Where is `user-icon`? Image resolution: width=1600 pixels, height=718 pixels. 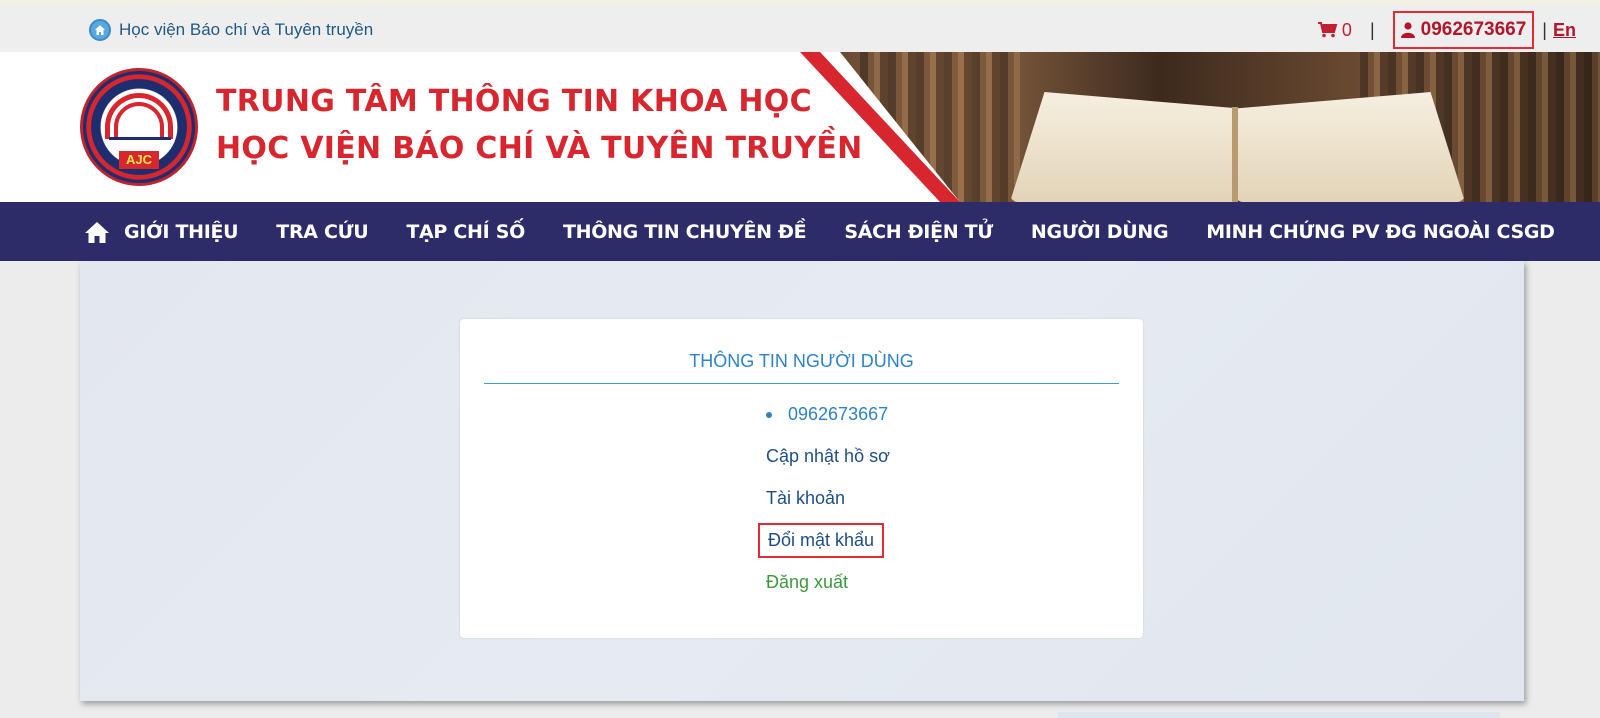 user-icon is located at coordinates (1407, 30).